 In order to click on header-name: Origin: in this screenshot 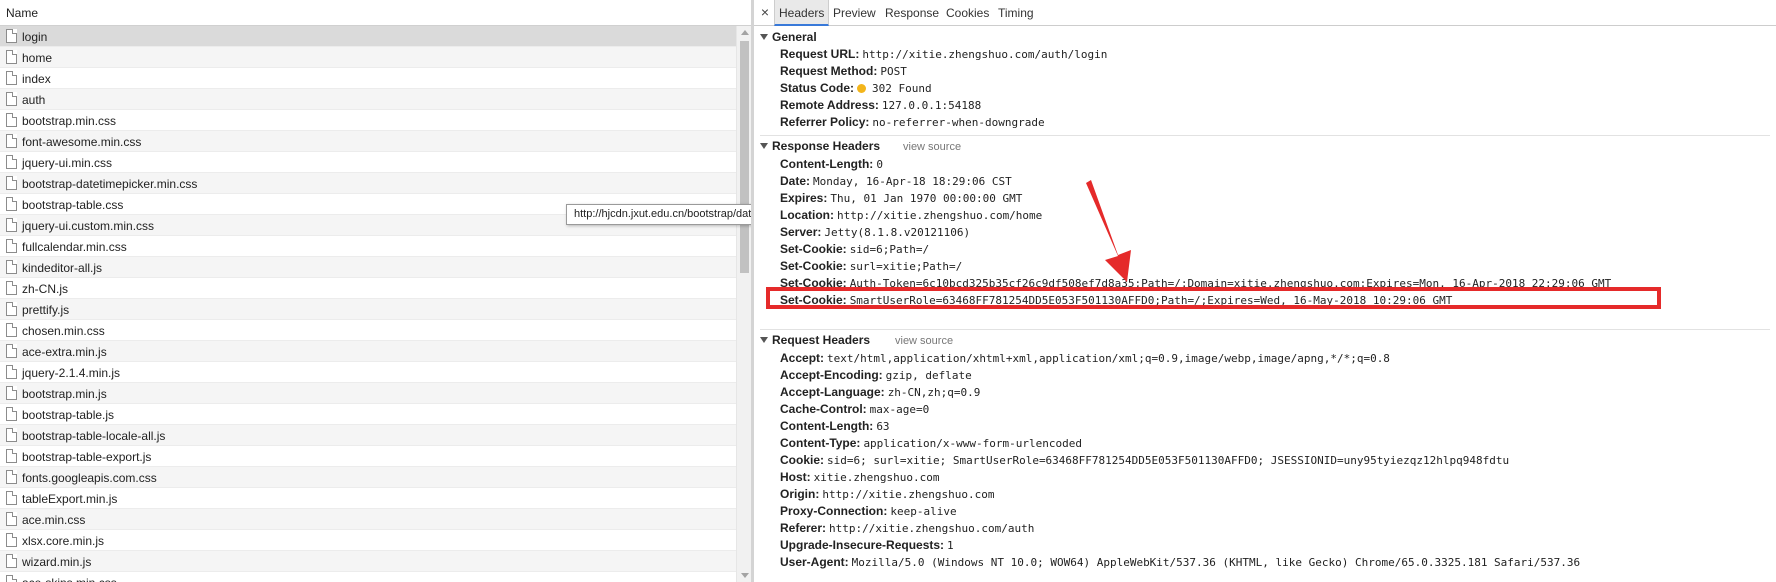, I will do `click(800, 494)`.